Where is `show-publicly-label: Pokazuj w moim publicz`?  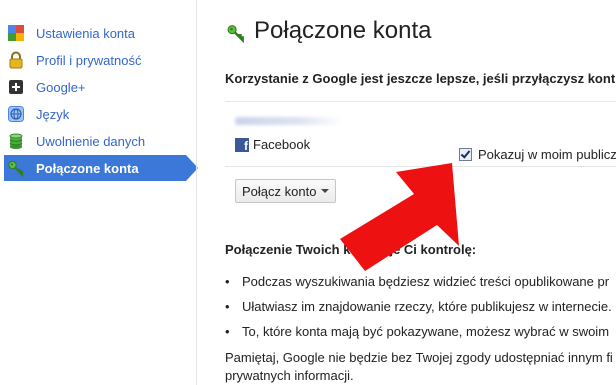
show-publicly-label: Pokazuj w moim publicz is located at coordinates (547, 154).